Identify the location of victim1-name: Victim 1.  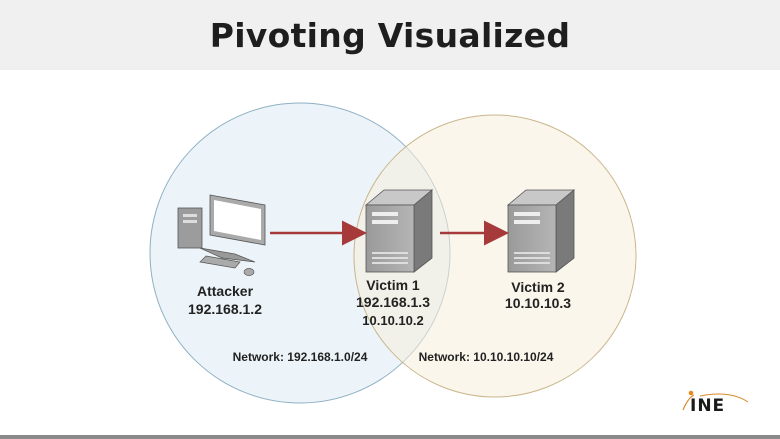
(393, 285).